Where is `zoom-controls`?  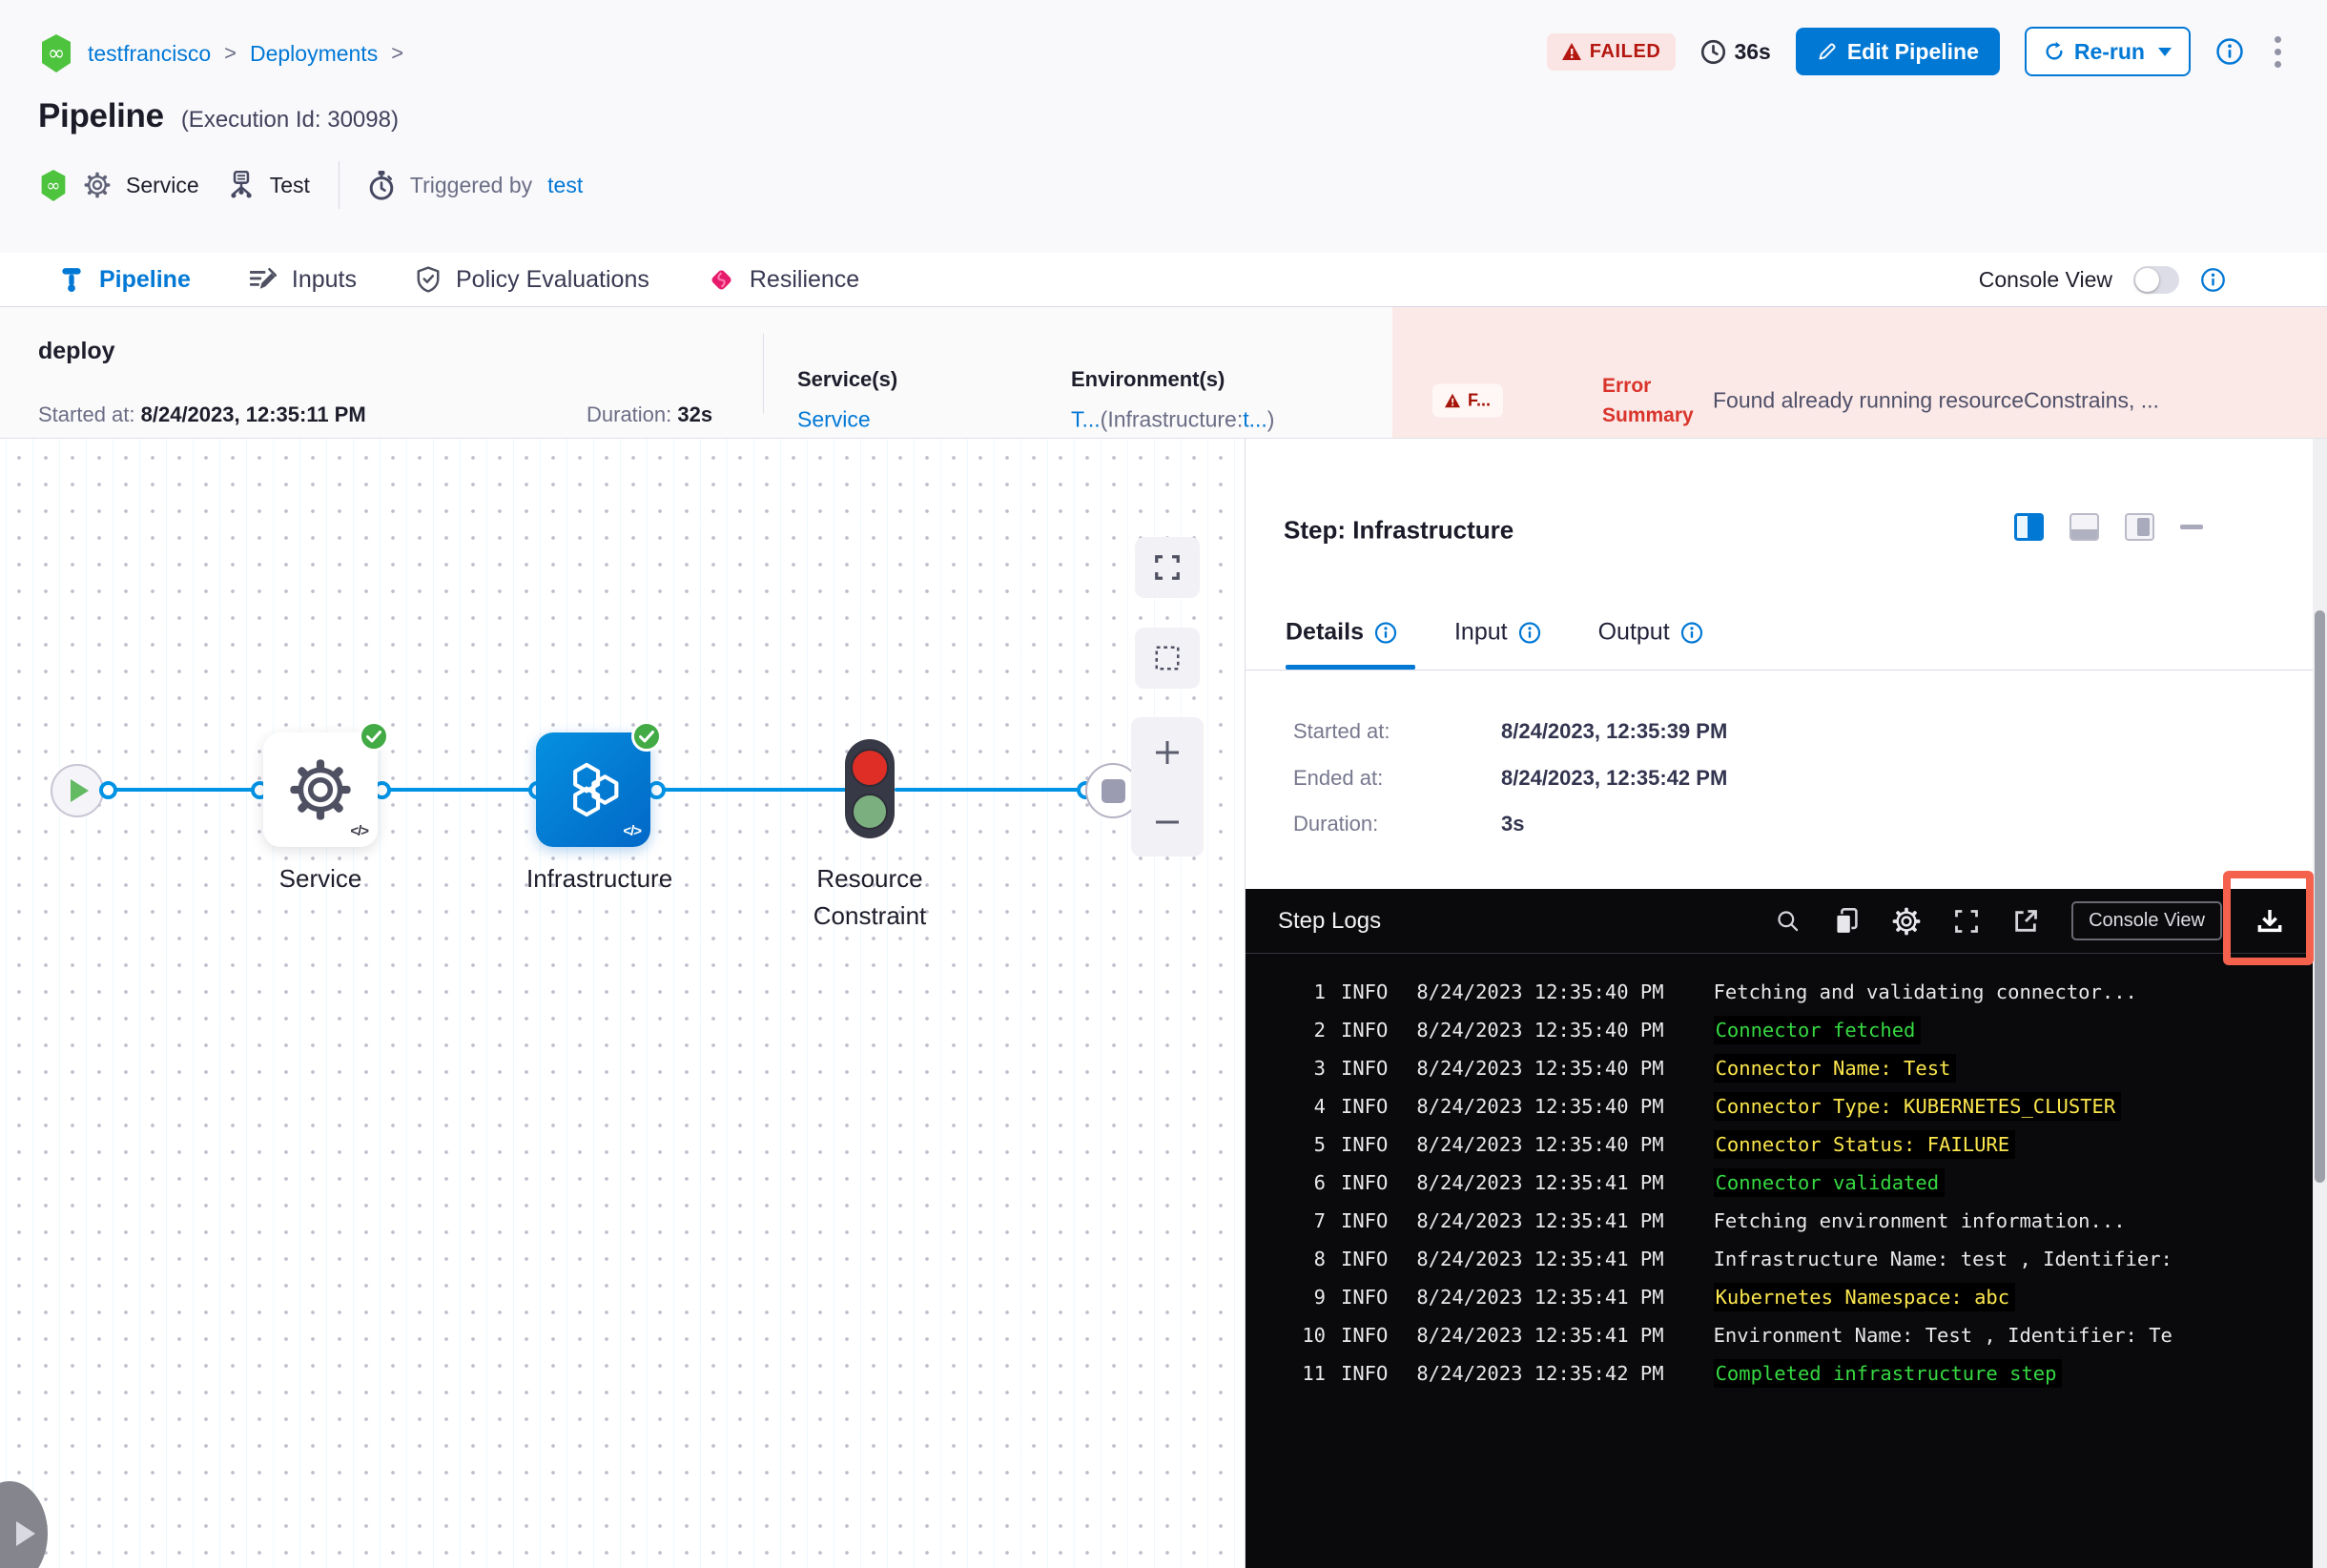 zoom-controls is located at coordinates (1167, 786).